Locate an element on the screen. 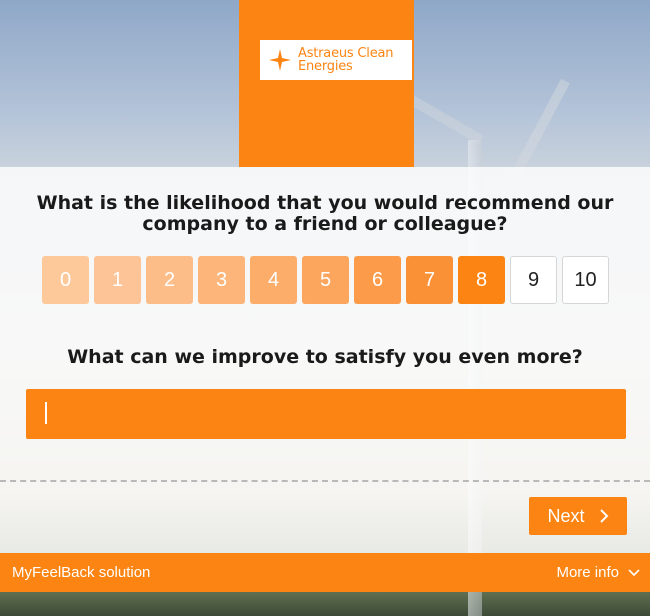  logo-panel is located at coordinates (326, 83).